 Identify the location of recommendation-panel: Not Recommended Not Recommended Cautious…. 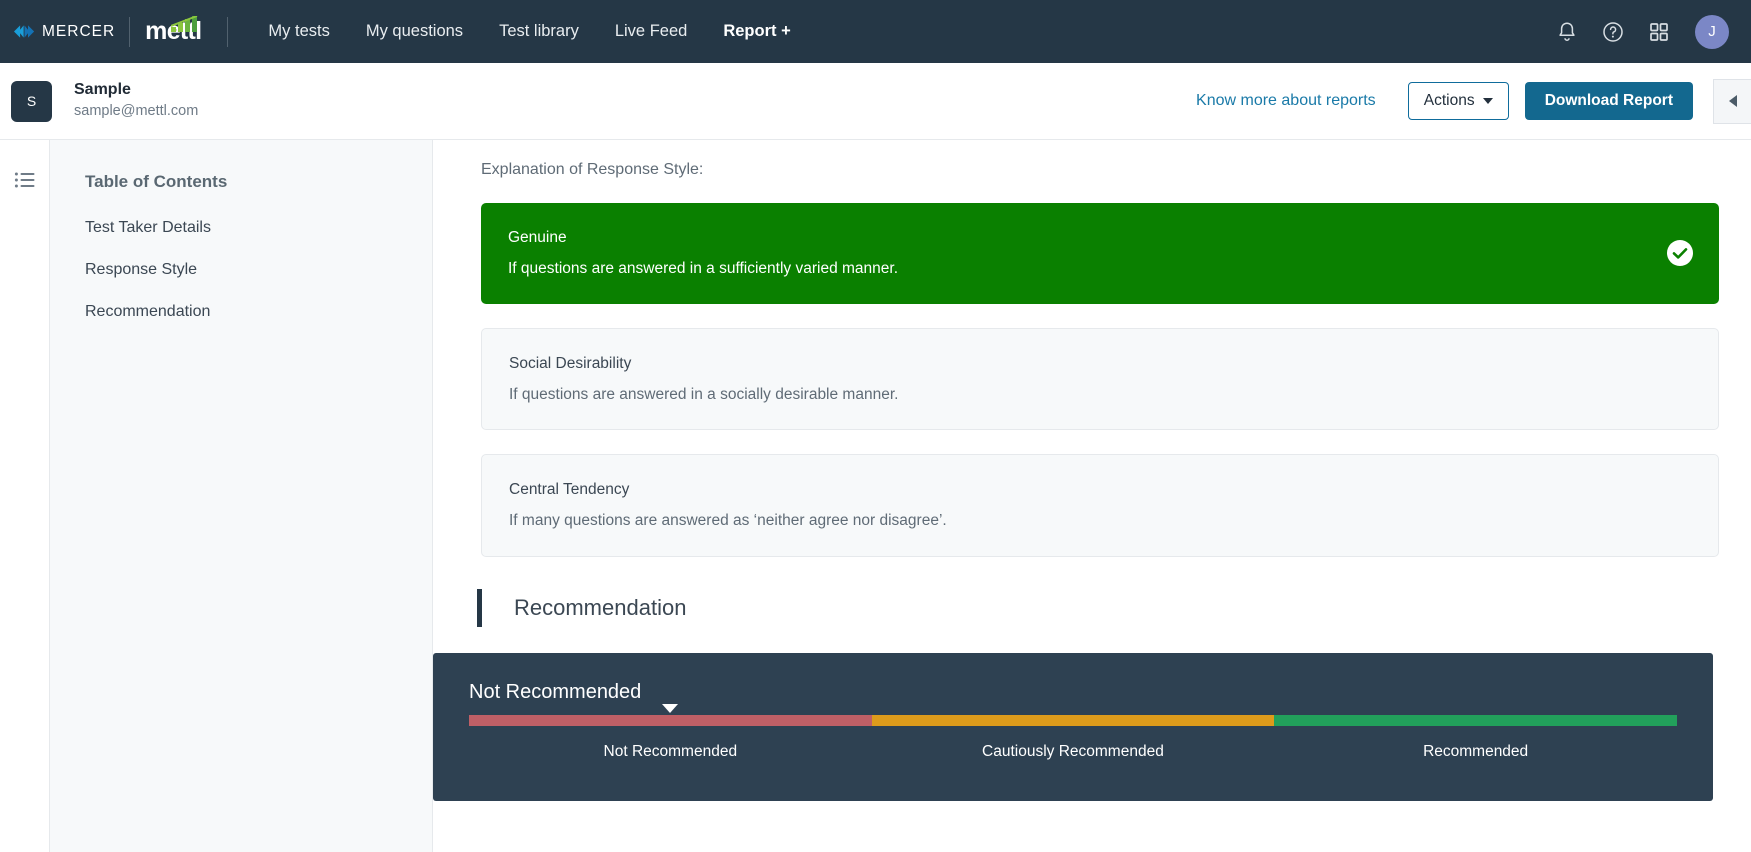
(1073, 726).